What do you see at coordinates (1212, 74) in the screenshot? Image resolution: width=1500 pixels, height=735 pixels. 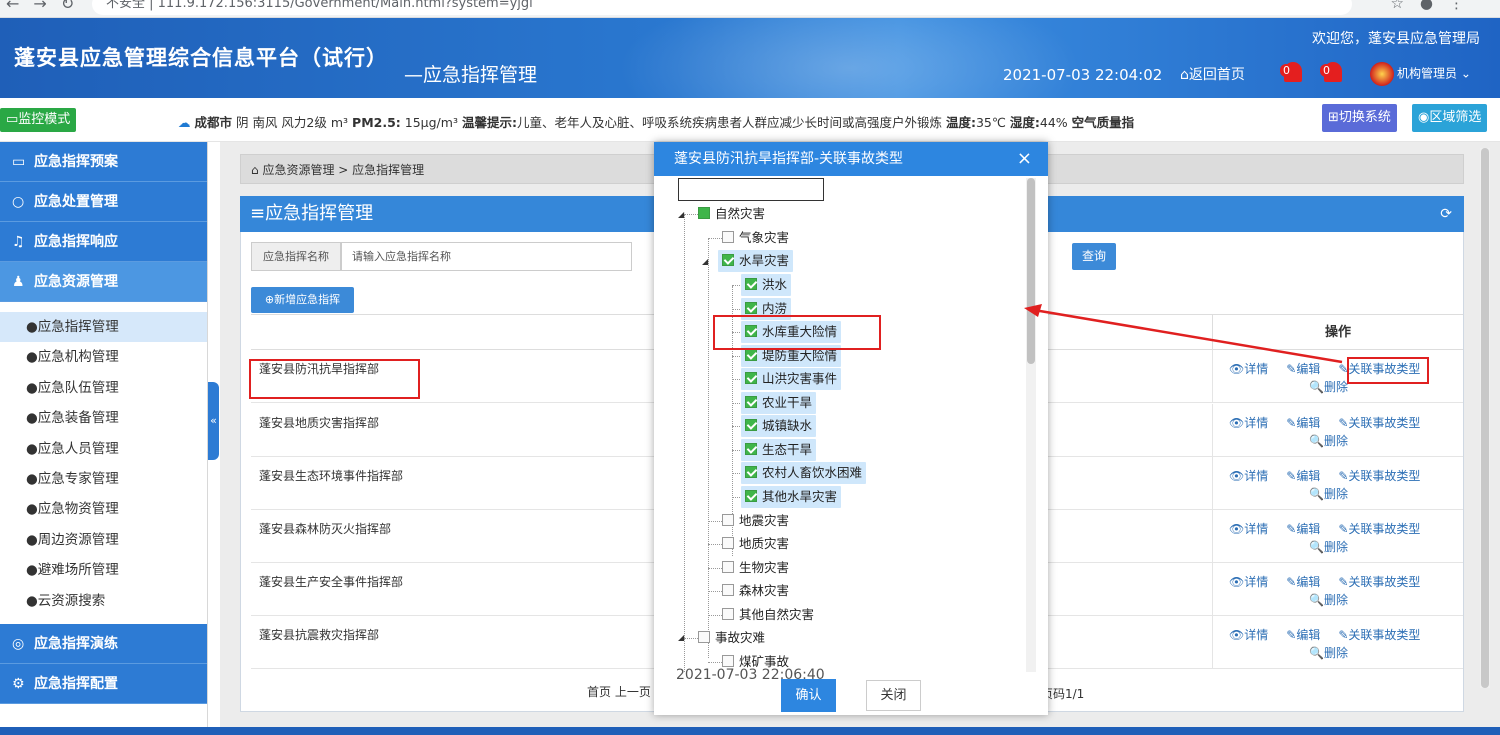 I see `home-link: ⌂返回首页` at bounding box center [1212, 74].